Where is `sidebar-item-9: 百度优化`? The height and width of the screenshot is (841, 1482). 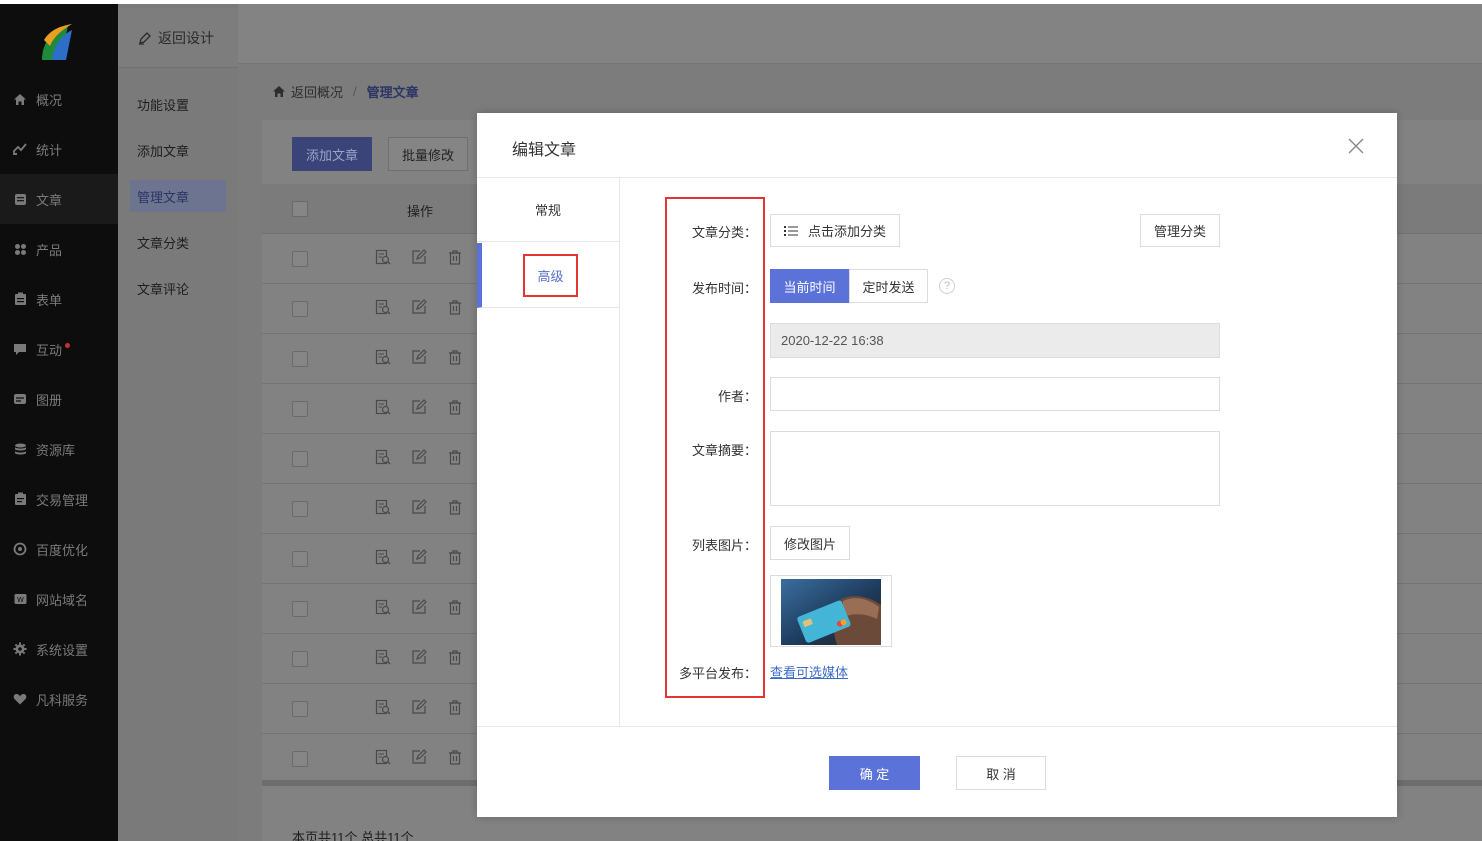
sidebar-item-9: 百度优化 is located at coordinates (59, 549).